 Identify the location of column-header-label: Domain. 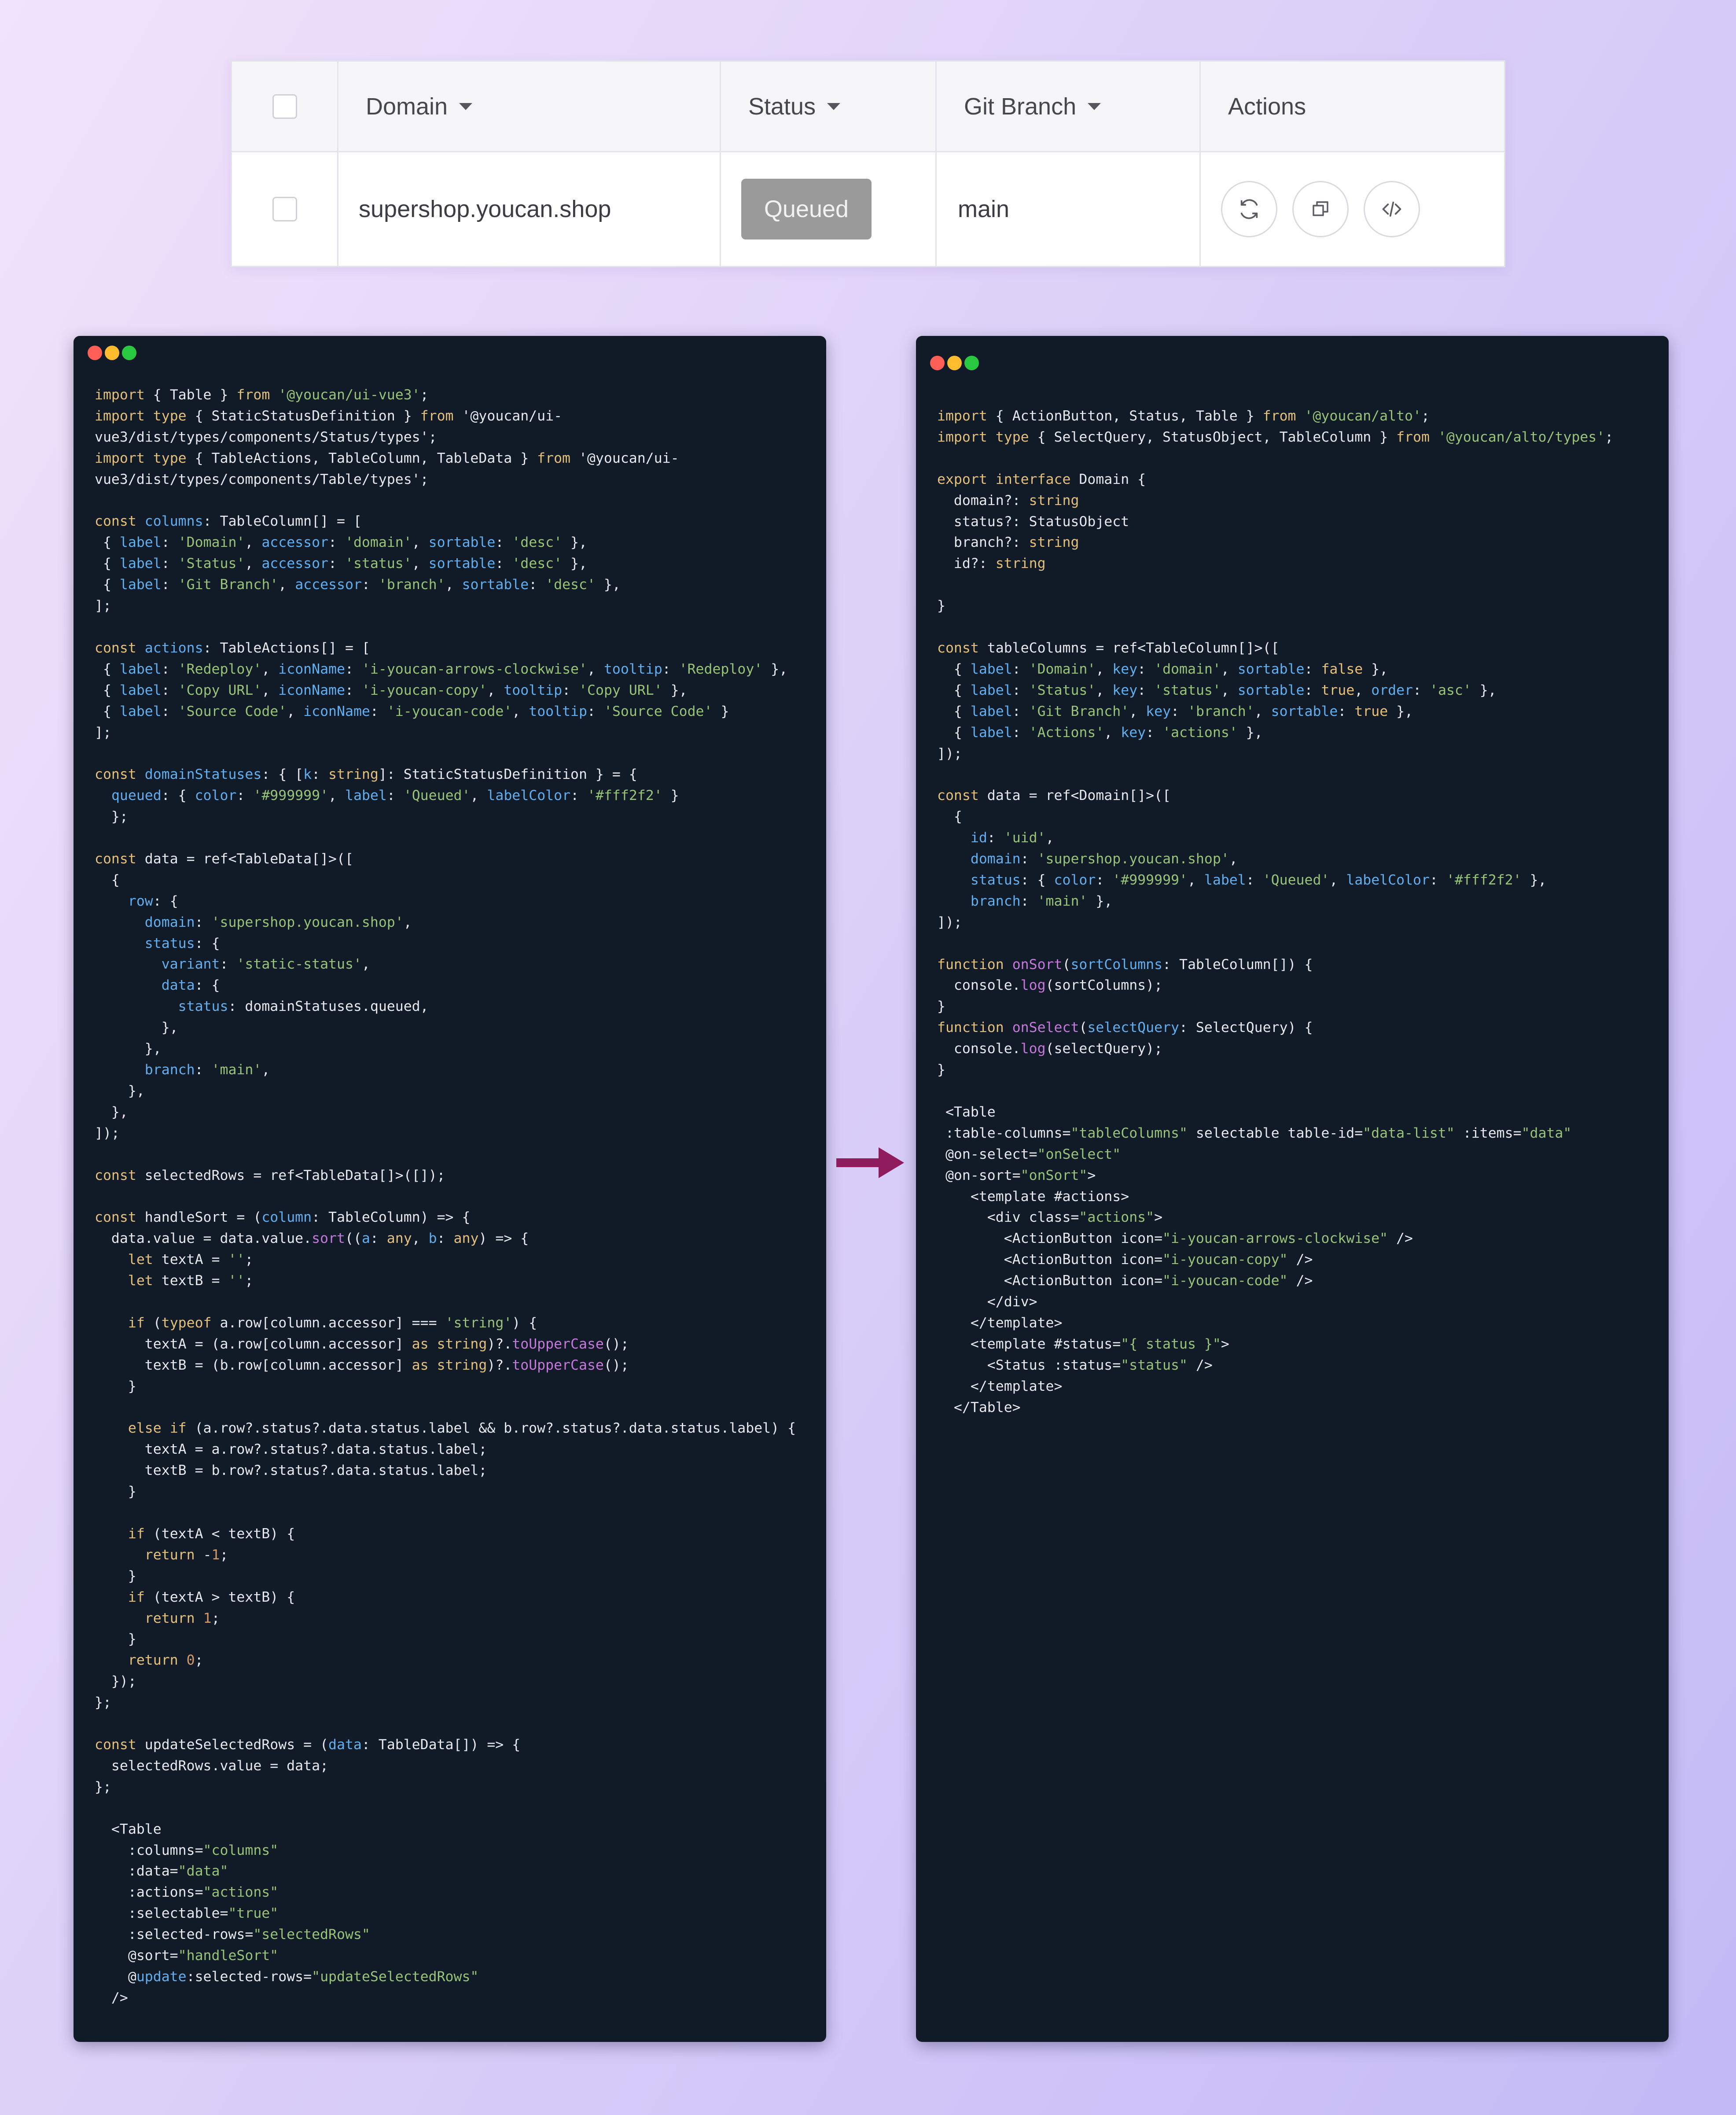
(407, 106).